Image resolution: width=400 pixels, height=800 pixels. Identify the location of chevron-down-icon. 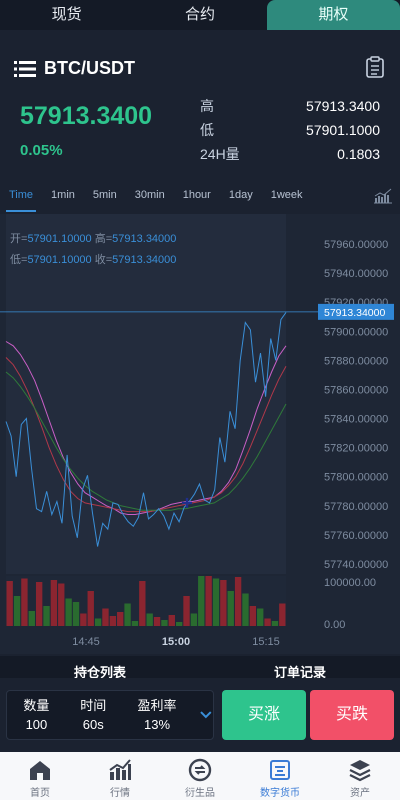
(206, 715).